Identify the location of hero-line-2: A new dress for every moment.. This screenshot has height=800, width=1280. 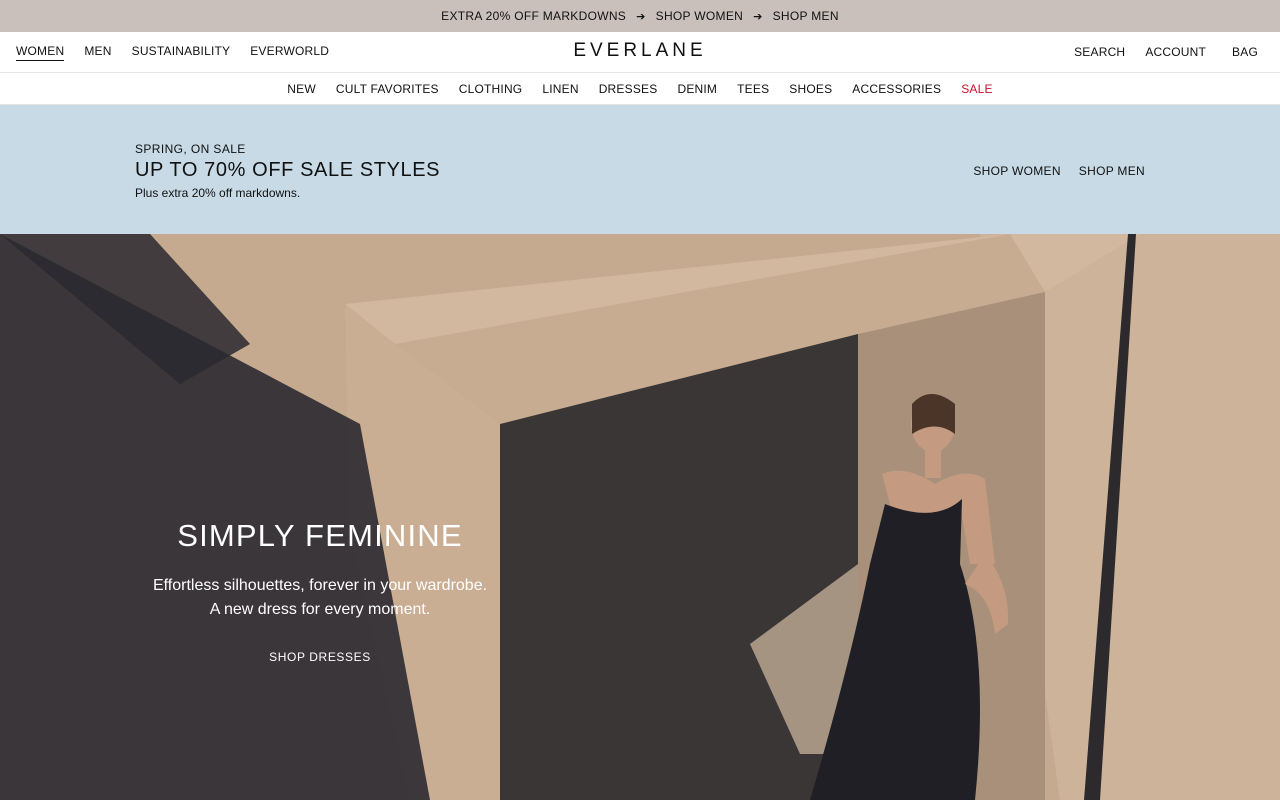
(320, 609).